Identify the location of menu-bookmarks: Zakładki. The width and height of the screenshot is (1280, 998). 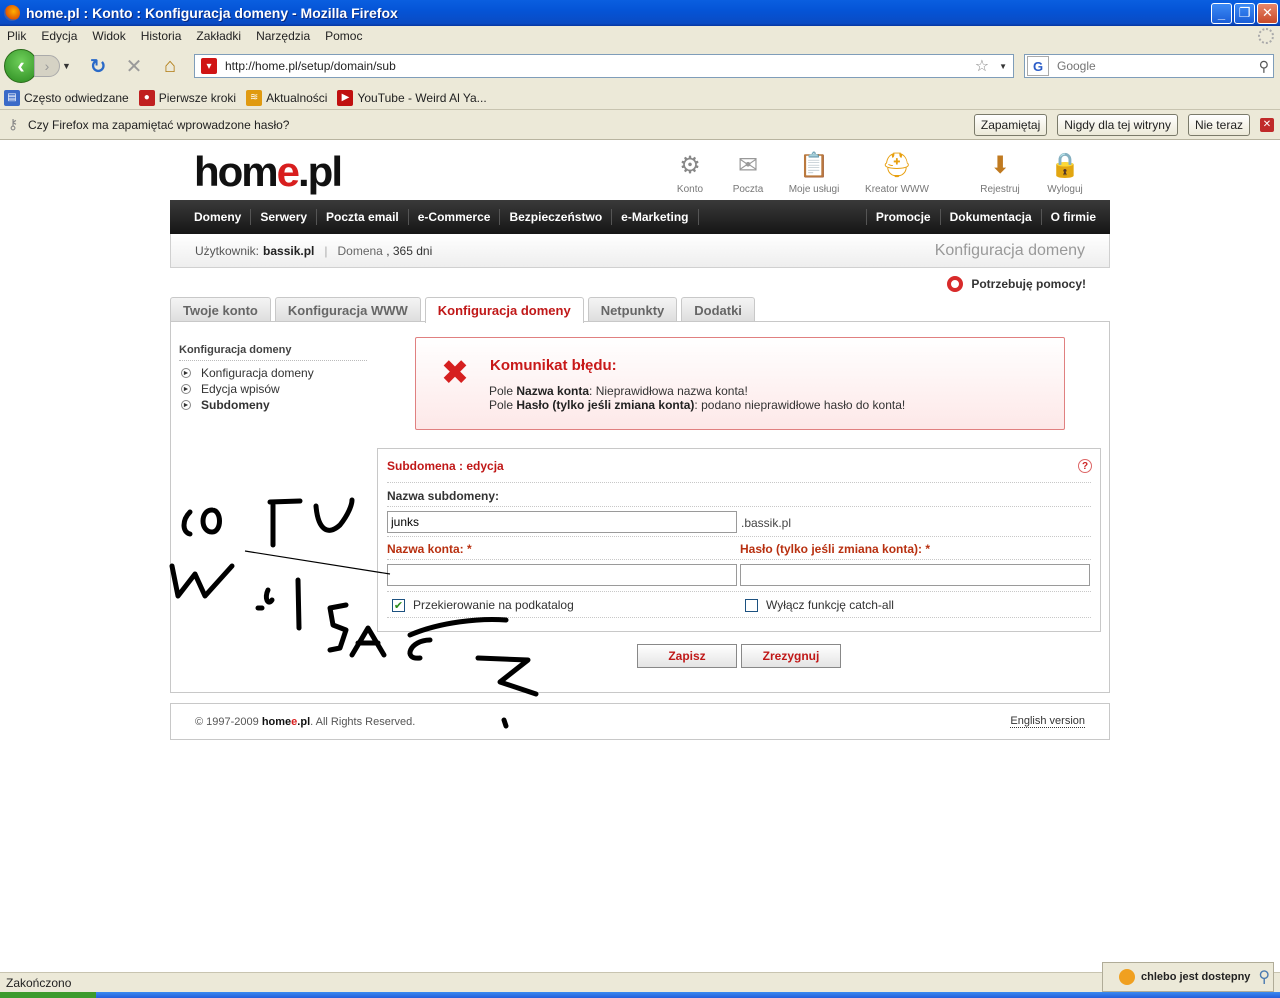
(219, 36).